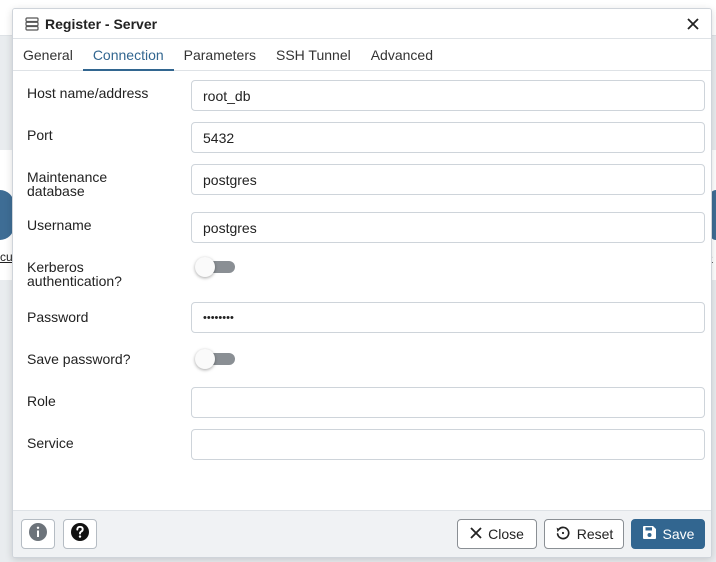 The image size is (716, 562). What do you see at coordinates (40, 135) in the screenshot?
I see `port-label: Port` at bounding box center [40, 135].